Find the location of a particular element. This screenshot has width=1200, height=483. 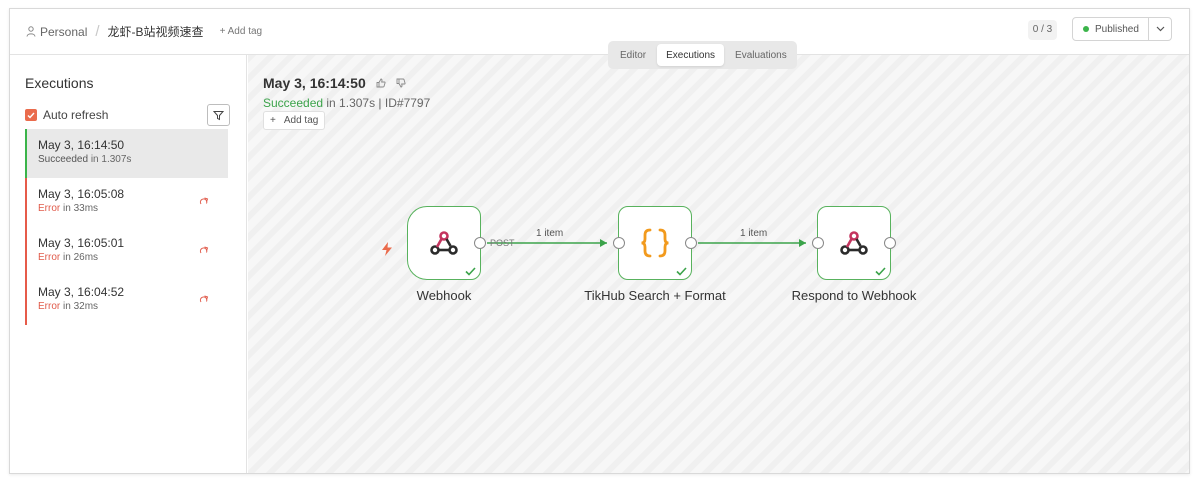

node-label-tikhub: TikHub Search + Format is located at coordinates (655, 295).